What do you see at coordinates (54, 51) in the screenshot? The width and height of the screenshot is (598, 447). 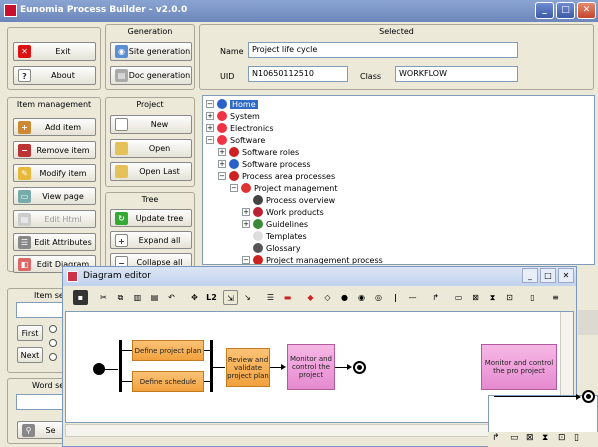 I see `exit-button: ✕ Exit` at bounding box center [54, 51].